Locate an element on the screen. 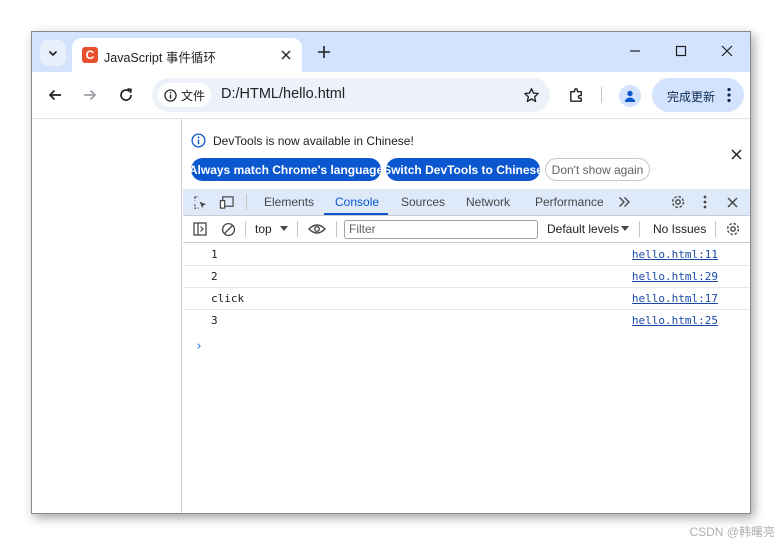 Image resolution: width=783 pixels, height=546 pixels. block-icon is located at coordinates (228, 229).